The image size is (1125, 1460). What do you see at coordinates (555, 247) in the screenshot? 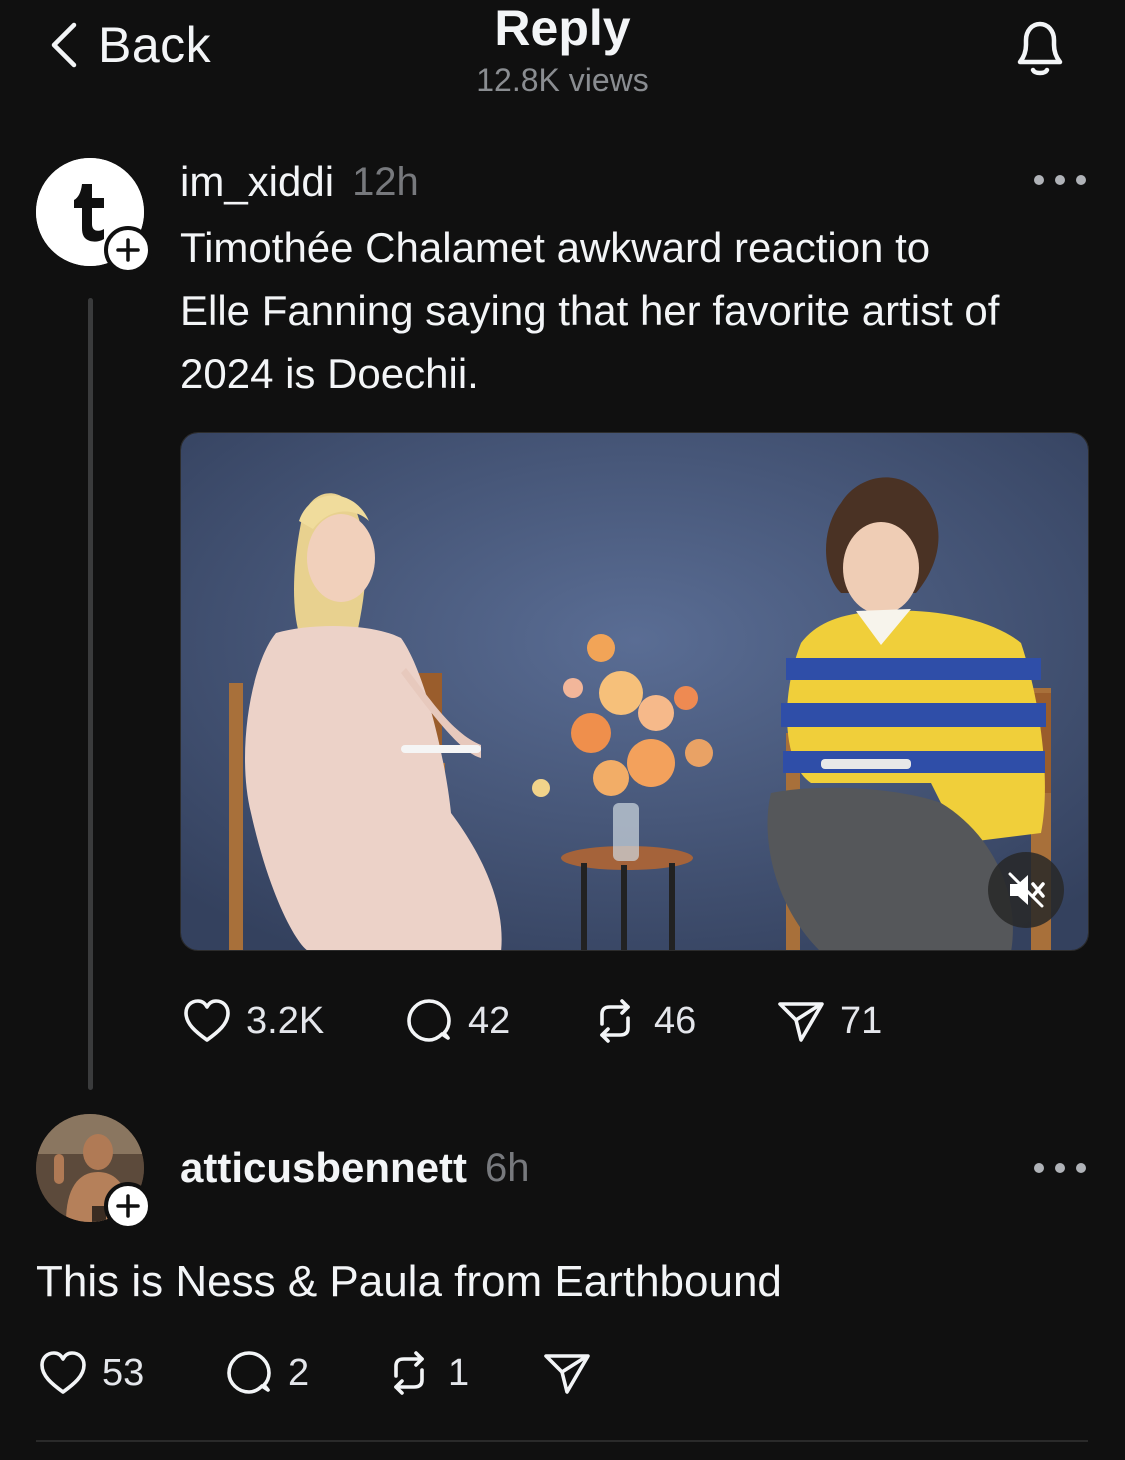
I see `post-text-line: Timothée Chalamet awkward reaction to` at bounding box center [555, 247].